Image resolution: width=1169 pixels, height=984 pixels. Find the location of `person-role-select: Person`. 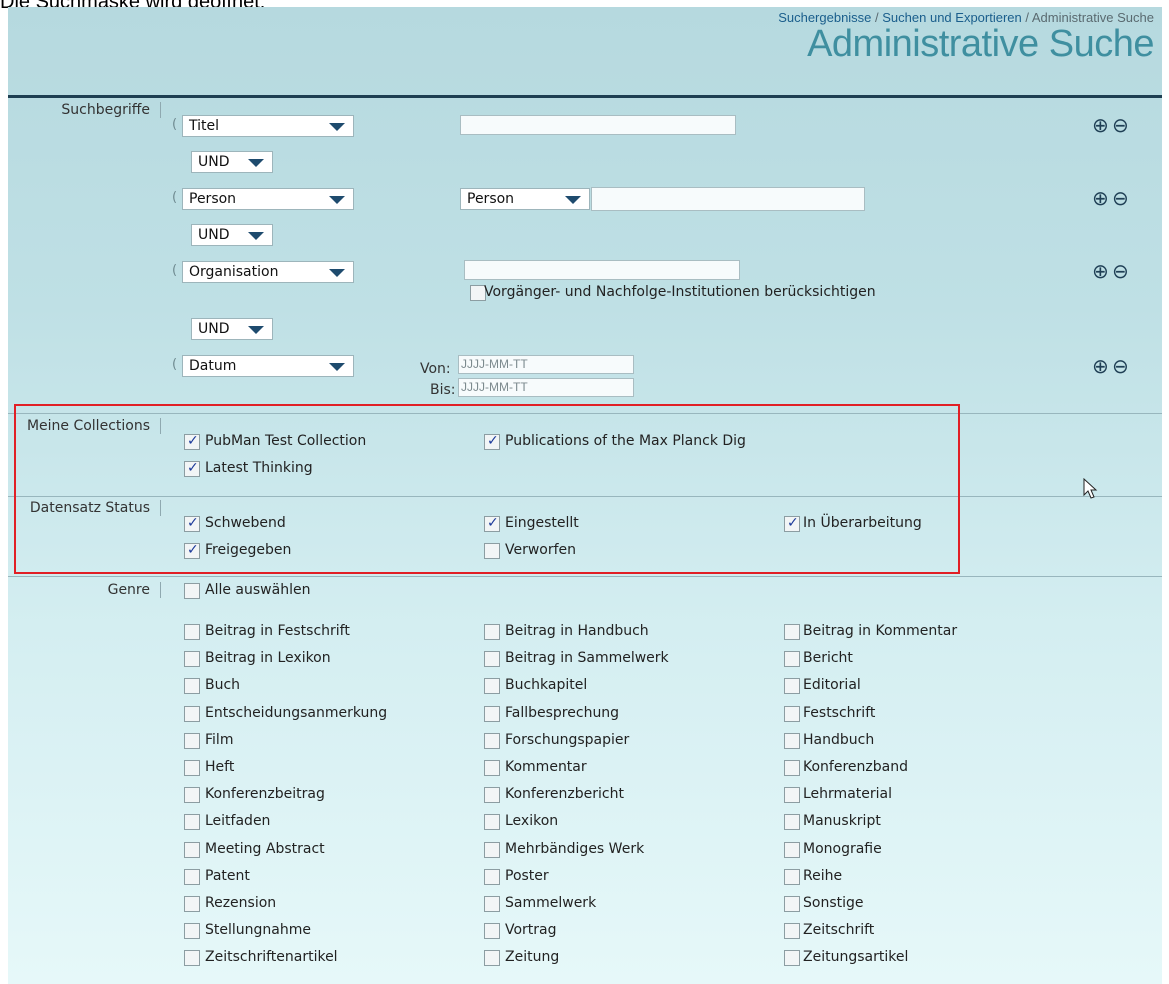

person-role-select: Person is located at coordinates (525, 199).